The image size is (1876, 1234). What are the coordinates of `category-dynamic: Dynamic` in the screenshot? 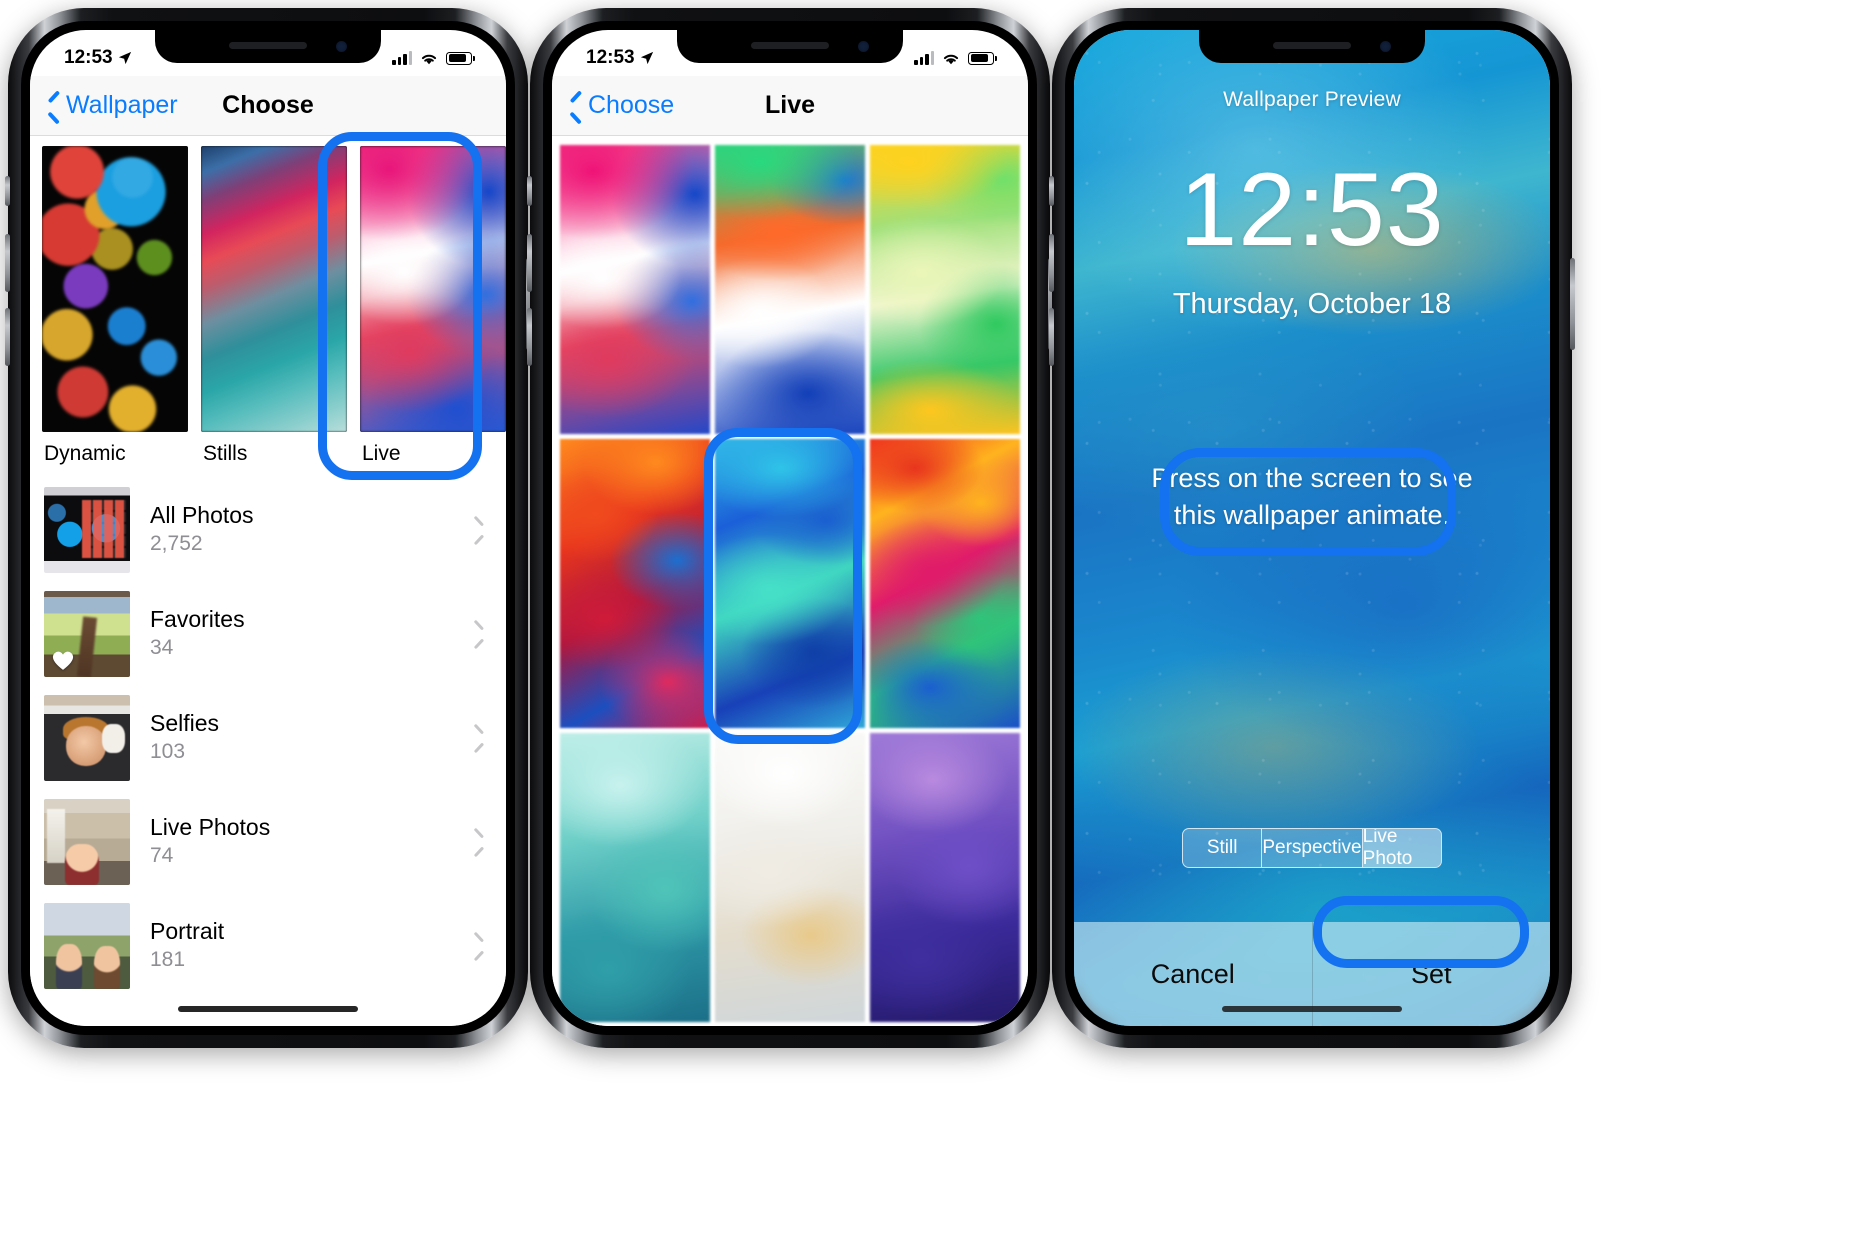 It's located at (115, 306).